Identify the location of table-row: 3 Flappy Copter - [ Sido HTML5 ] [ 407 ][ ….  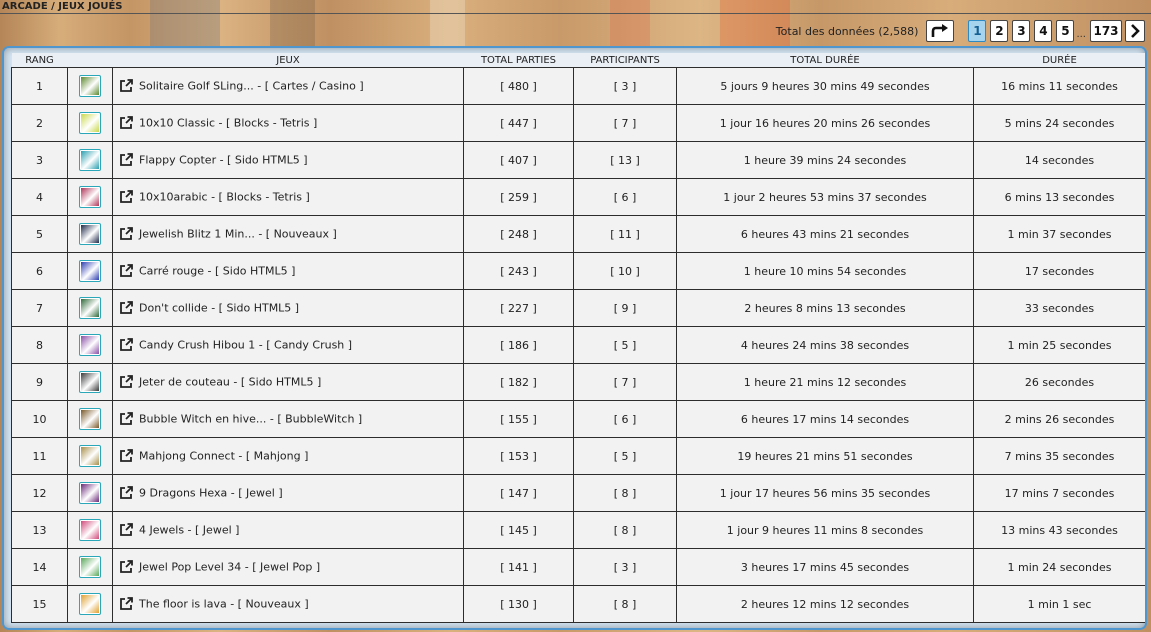
(578, 160).